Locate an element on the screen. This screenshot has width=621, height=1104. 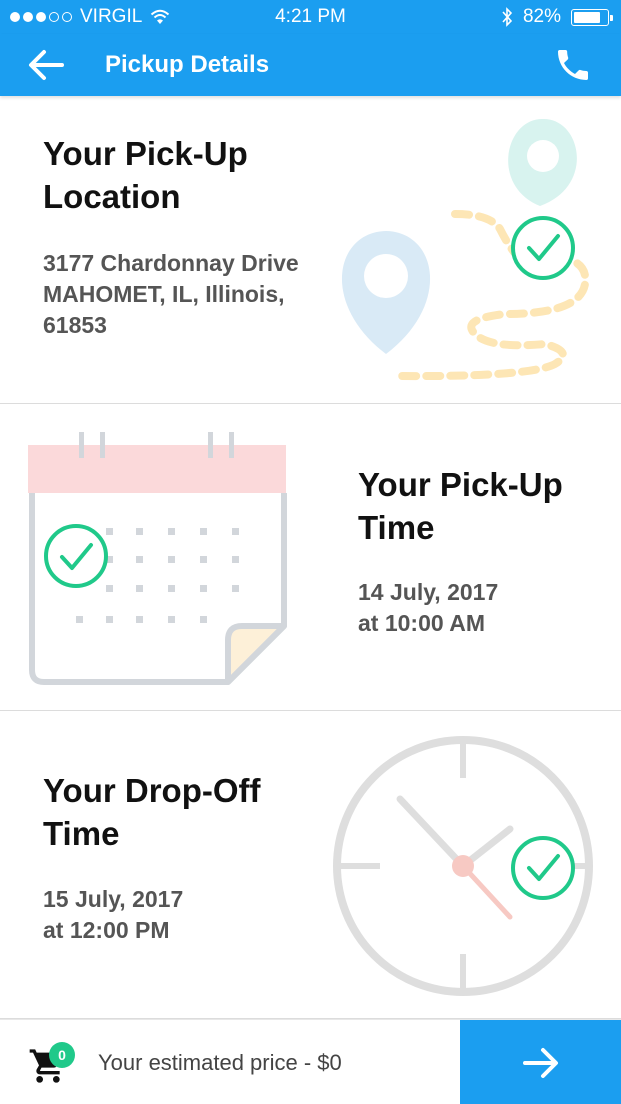
clock-illustration is located at coordinates (463, 866).